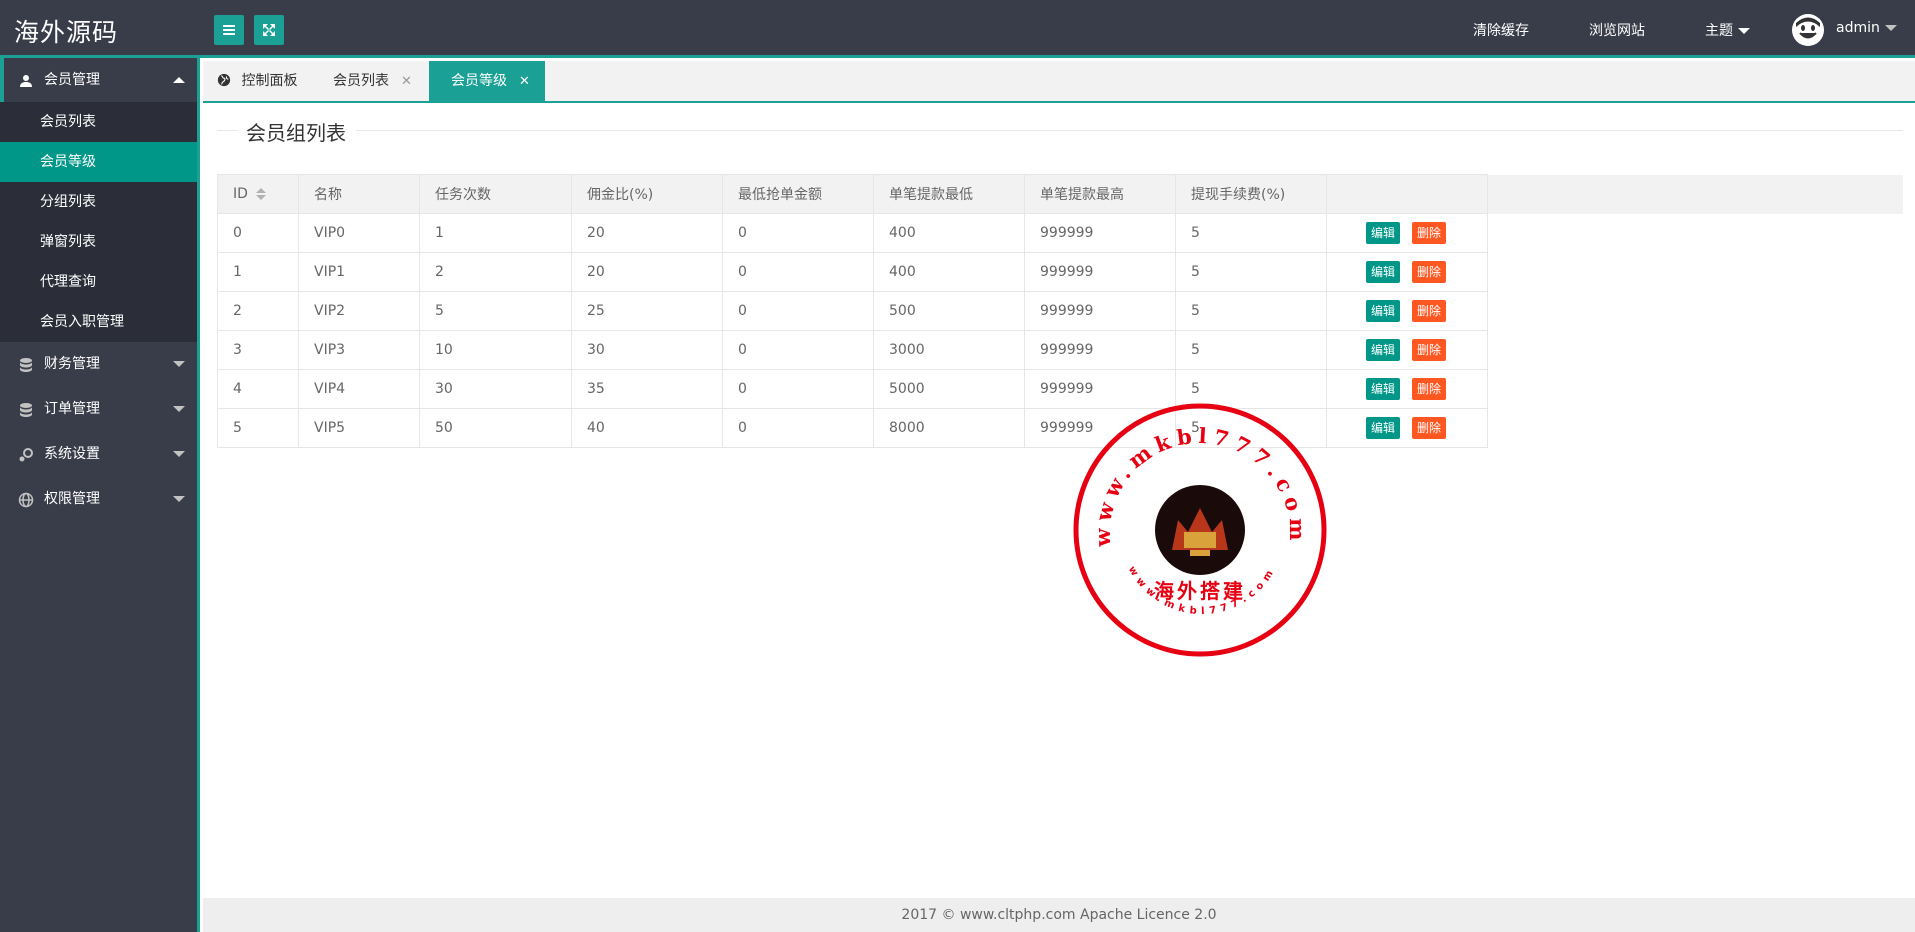 Image resolution: width=1915 pixels, height=932 pixels. I want to click on column-header: 名称, so click(359, 194).